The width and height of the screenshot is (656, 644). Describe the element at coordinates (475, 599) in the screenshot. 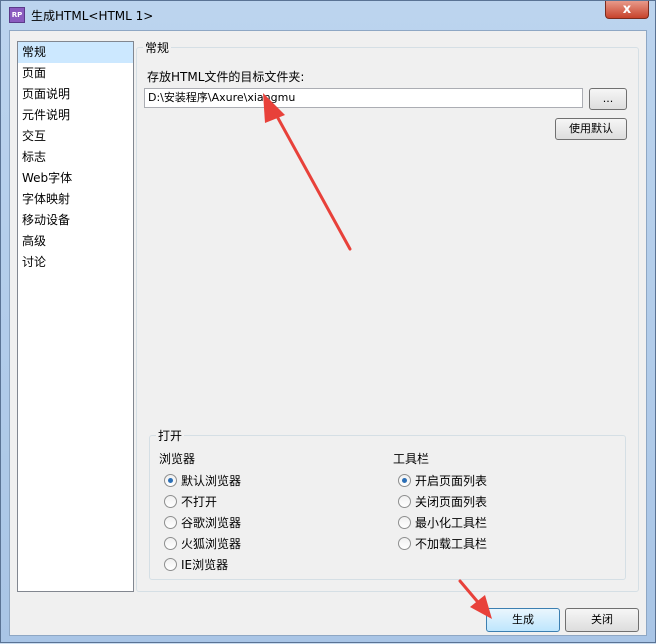

I see `arrow-to-generate-icon` at that location.